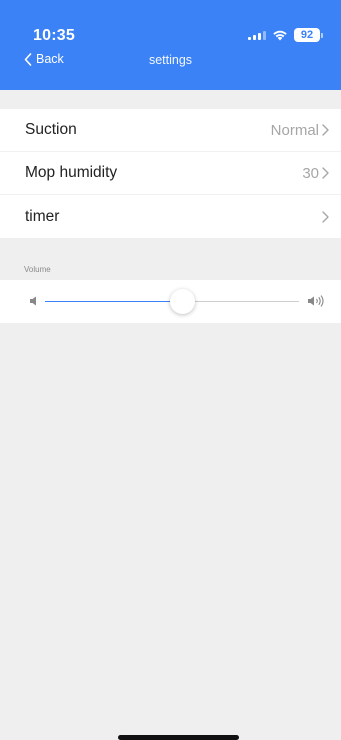 The height and width of the screenshot is (740, 341). Describe the element at coordinates (114, 301) in the screenshot. I see `slider-fill` at that location.